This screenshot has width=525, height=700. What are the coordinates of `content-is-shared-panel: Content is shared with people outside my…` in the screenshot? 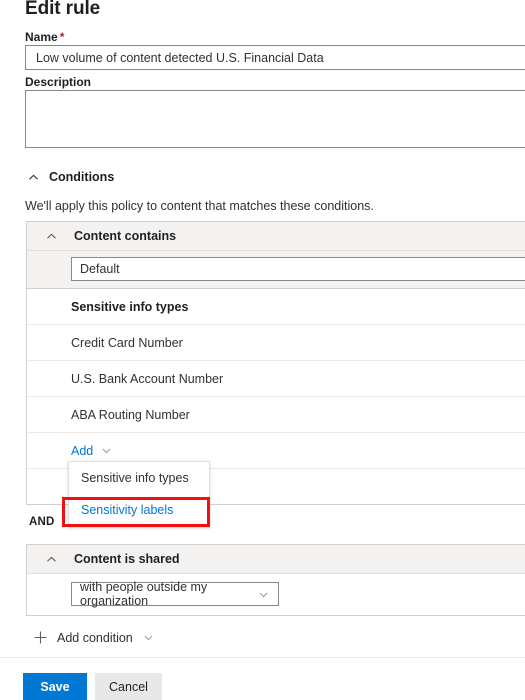 It's located at (275, 580).